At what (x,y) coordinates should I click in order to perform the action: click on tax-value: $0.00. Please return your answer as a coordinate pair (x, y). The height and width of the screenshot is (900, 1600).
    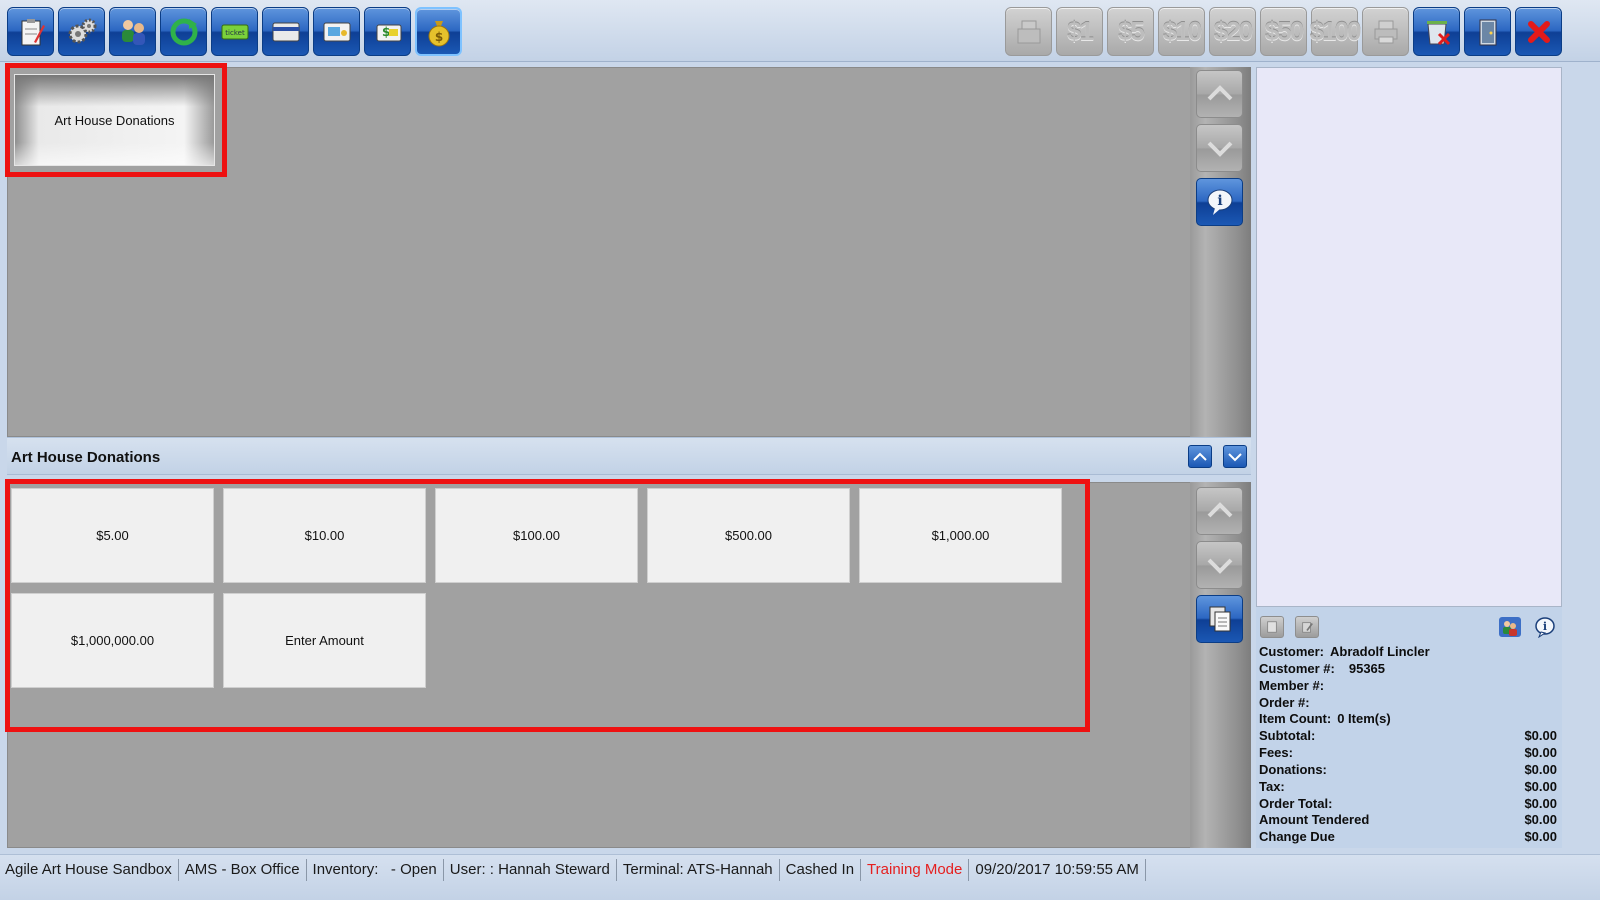
    Looking at the image, I should click on (1540, 786).